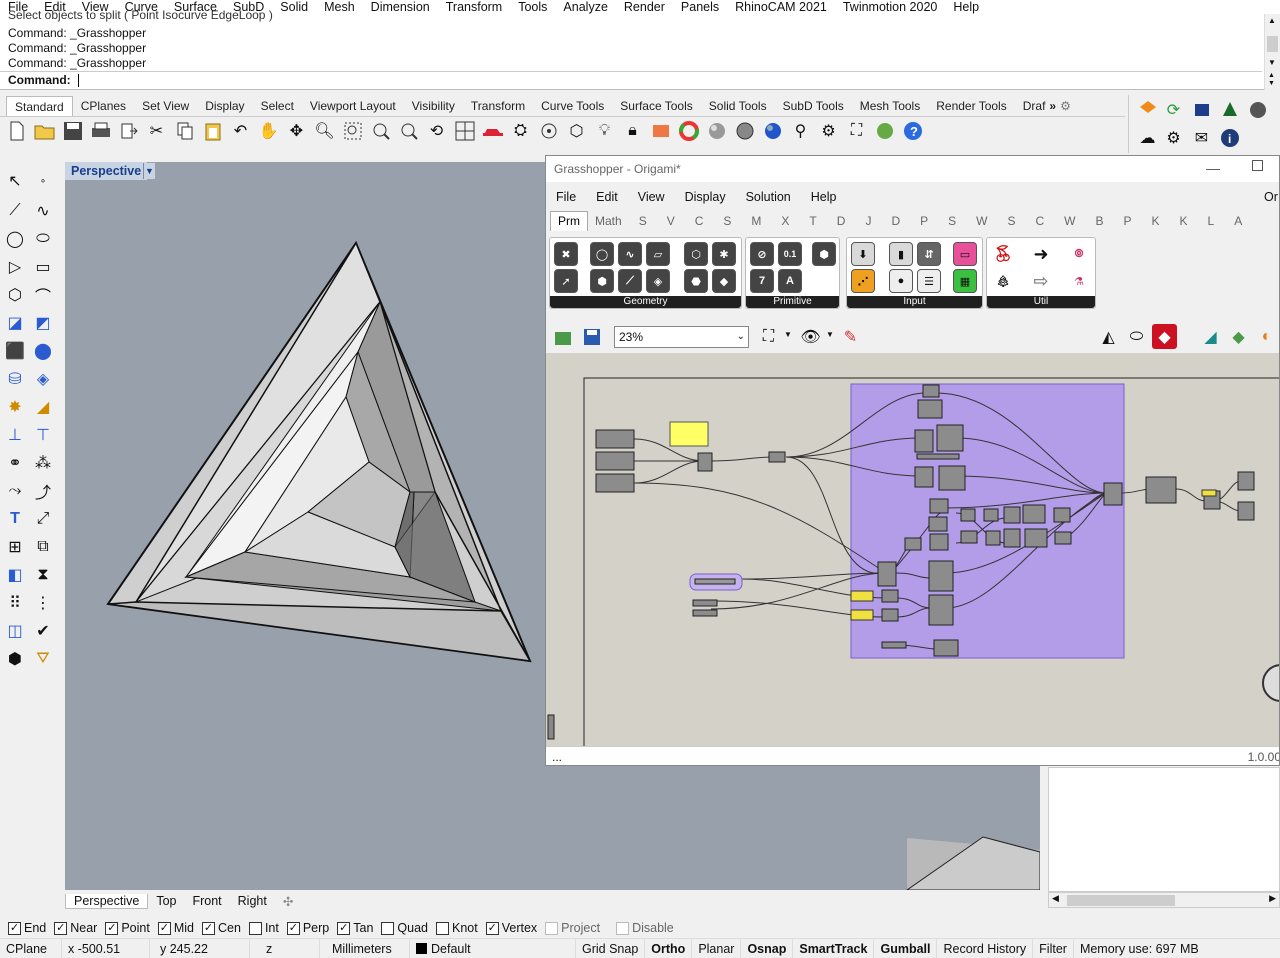 The height and width of the screenshot is (958, 1280). What do you see at coordinates (43, 491) in the screenshot?
I see `join-icon: ⤴` at bounding box center [43, 491].